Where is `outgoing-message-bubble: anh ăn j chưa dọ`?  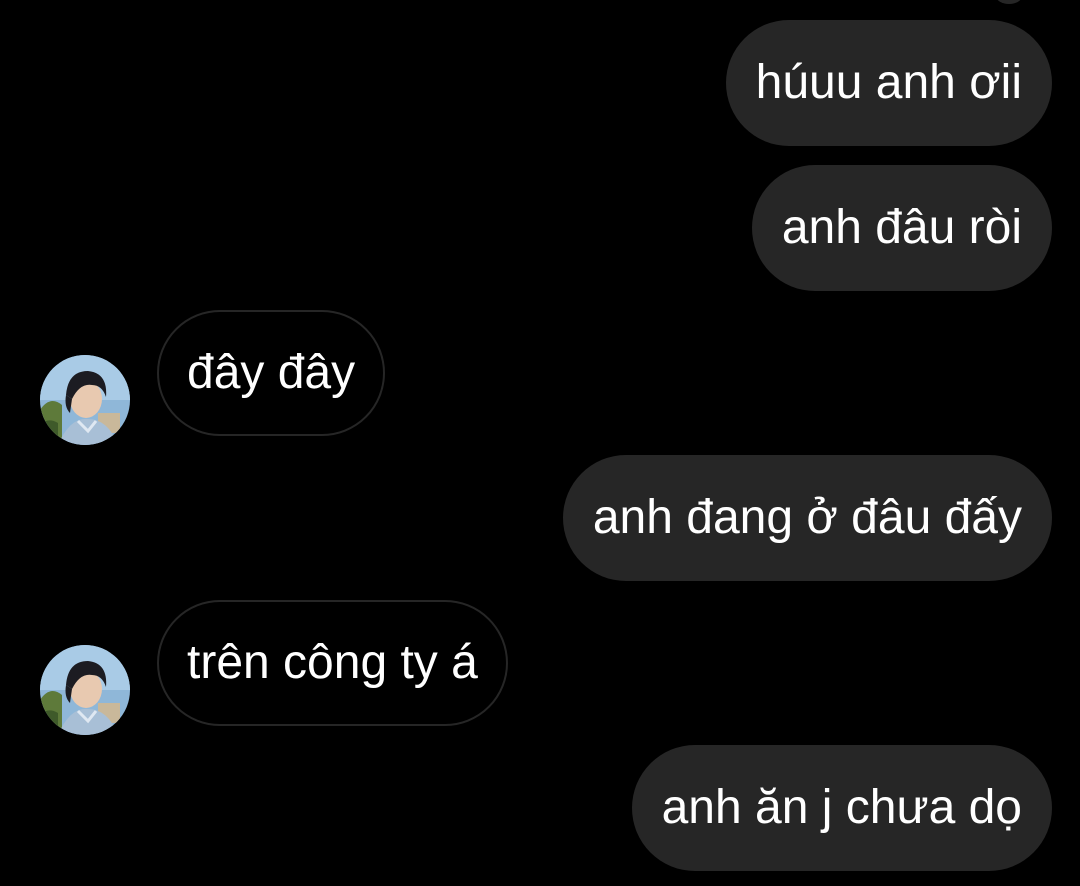 outgoing-message-bubble: anh ăn j chưa dọ is located at coordinates (841, 808).